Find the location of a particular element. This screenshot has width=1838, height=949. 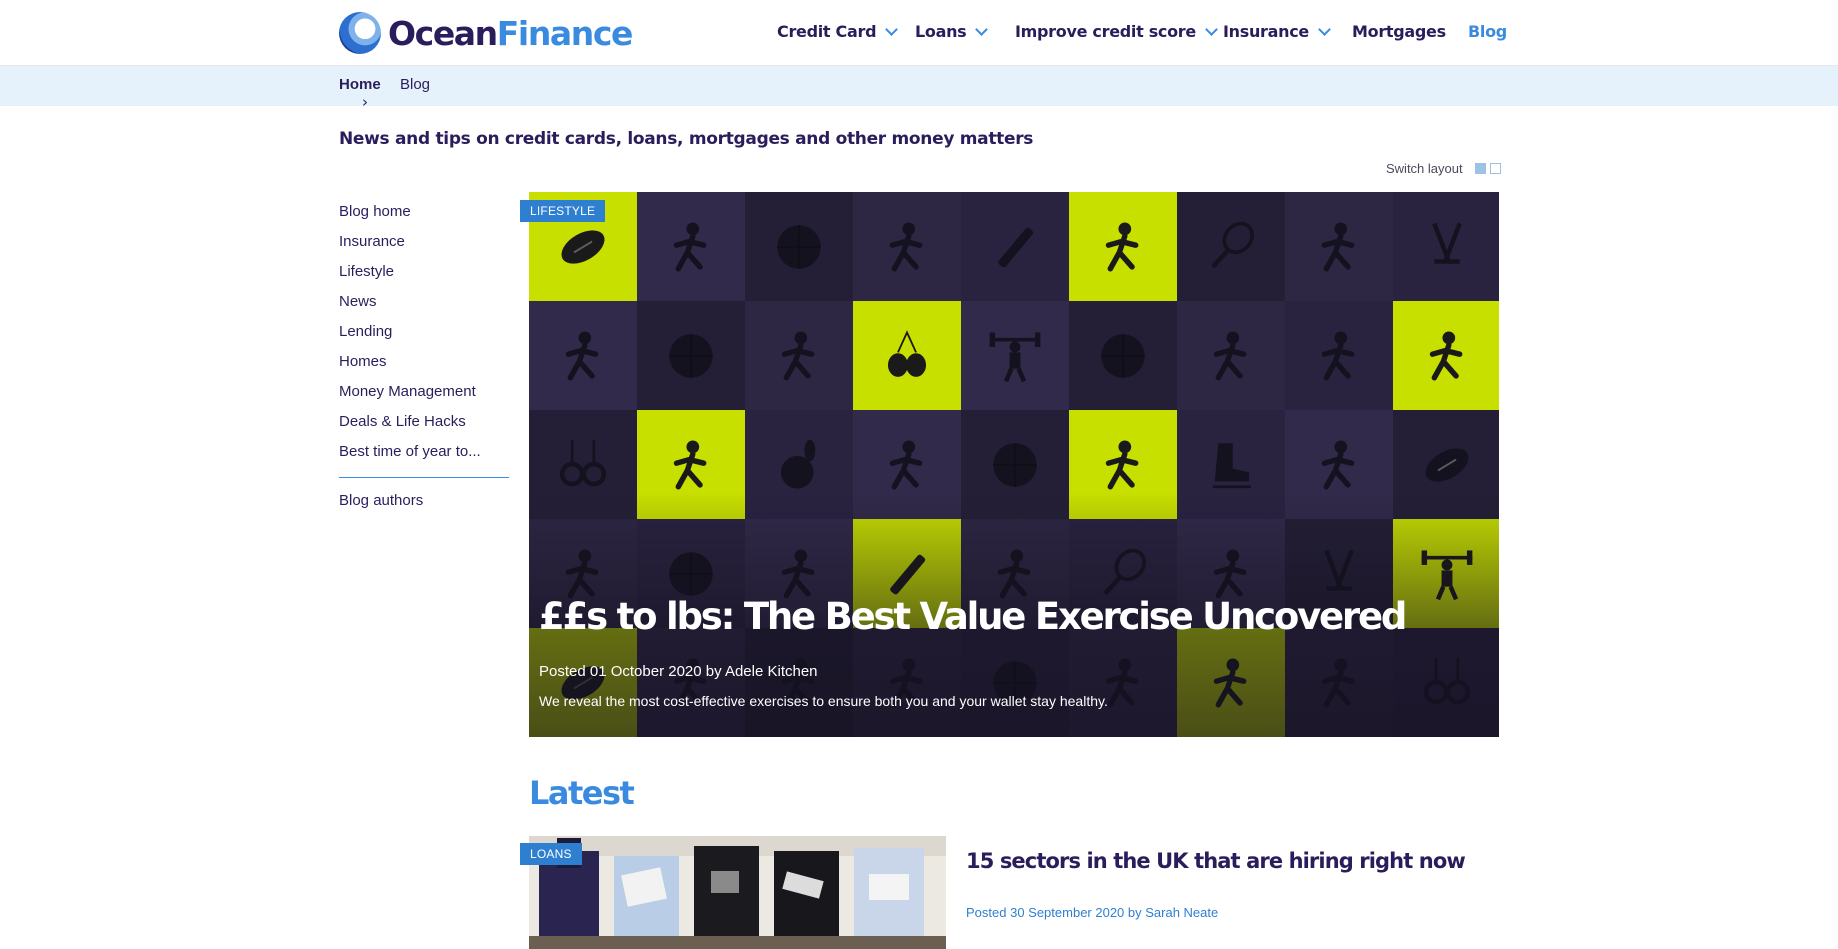

nav-mortgages: Mortgages is located at coordinates (1399, 31).